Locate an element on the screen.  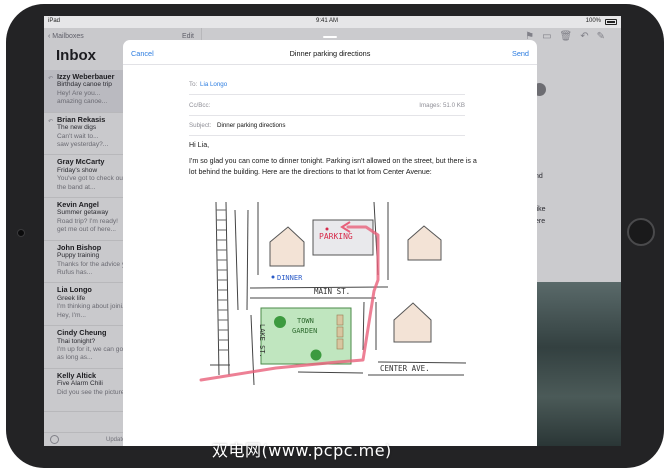
trash-icon: 🗑 is located at coordinates (570, 36).